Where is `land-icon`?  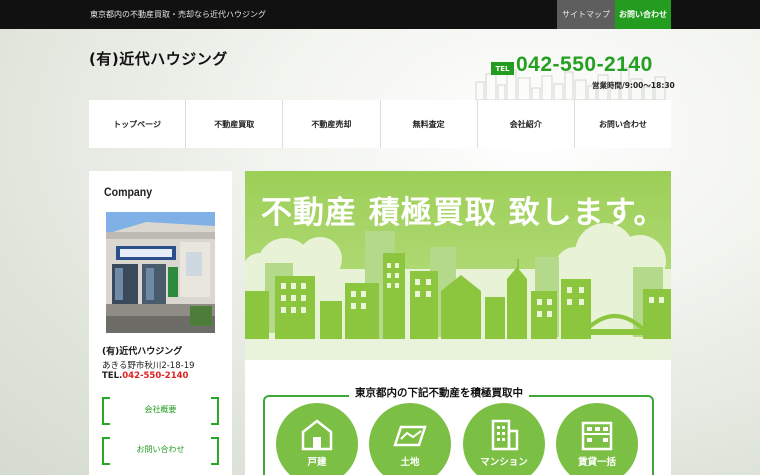
land-icon is located at coordinates (410, 436).